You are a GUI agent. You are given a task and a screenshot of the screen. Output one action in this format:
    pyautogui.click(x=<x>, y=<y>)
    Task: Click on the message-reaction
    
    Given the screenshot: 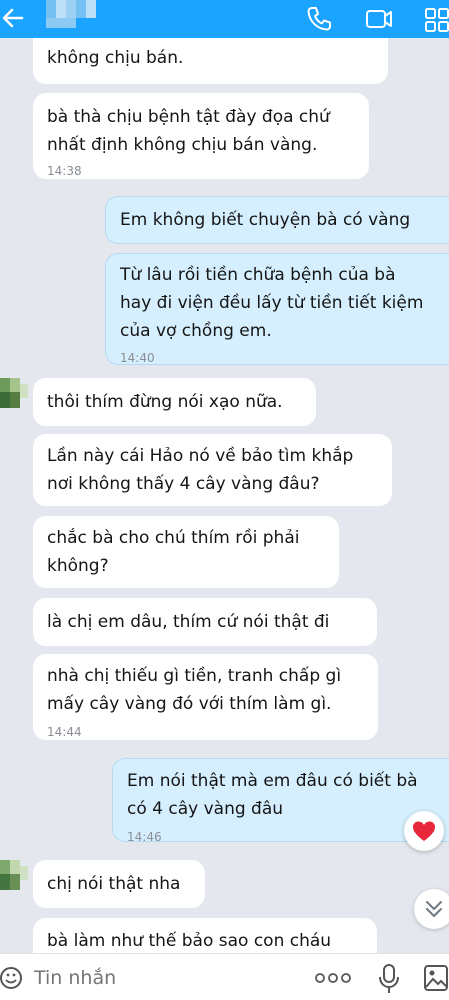 What is the action you would take?
    pyautogui.click(x=424, y=831)
    